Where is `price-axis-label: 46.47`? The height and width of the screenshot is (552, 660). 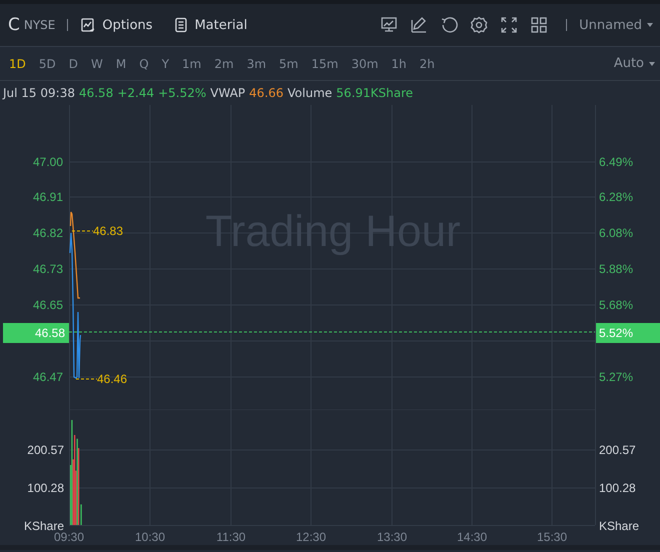 price-axis-label: 46.47 is located at coordinates (47, 377).